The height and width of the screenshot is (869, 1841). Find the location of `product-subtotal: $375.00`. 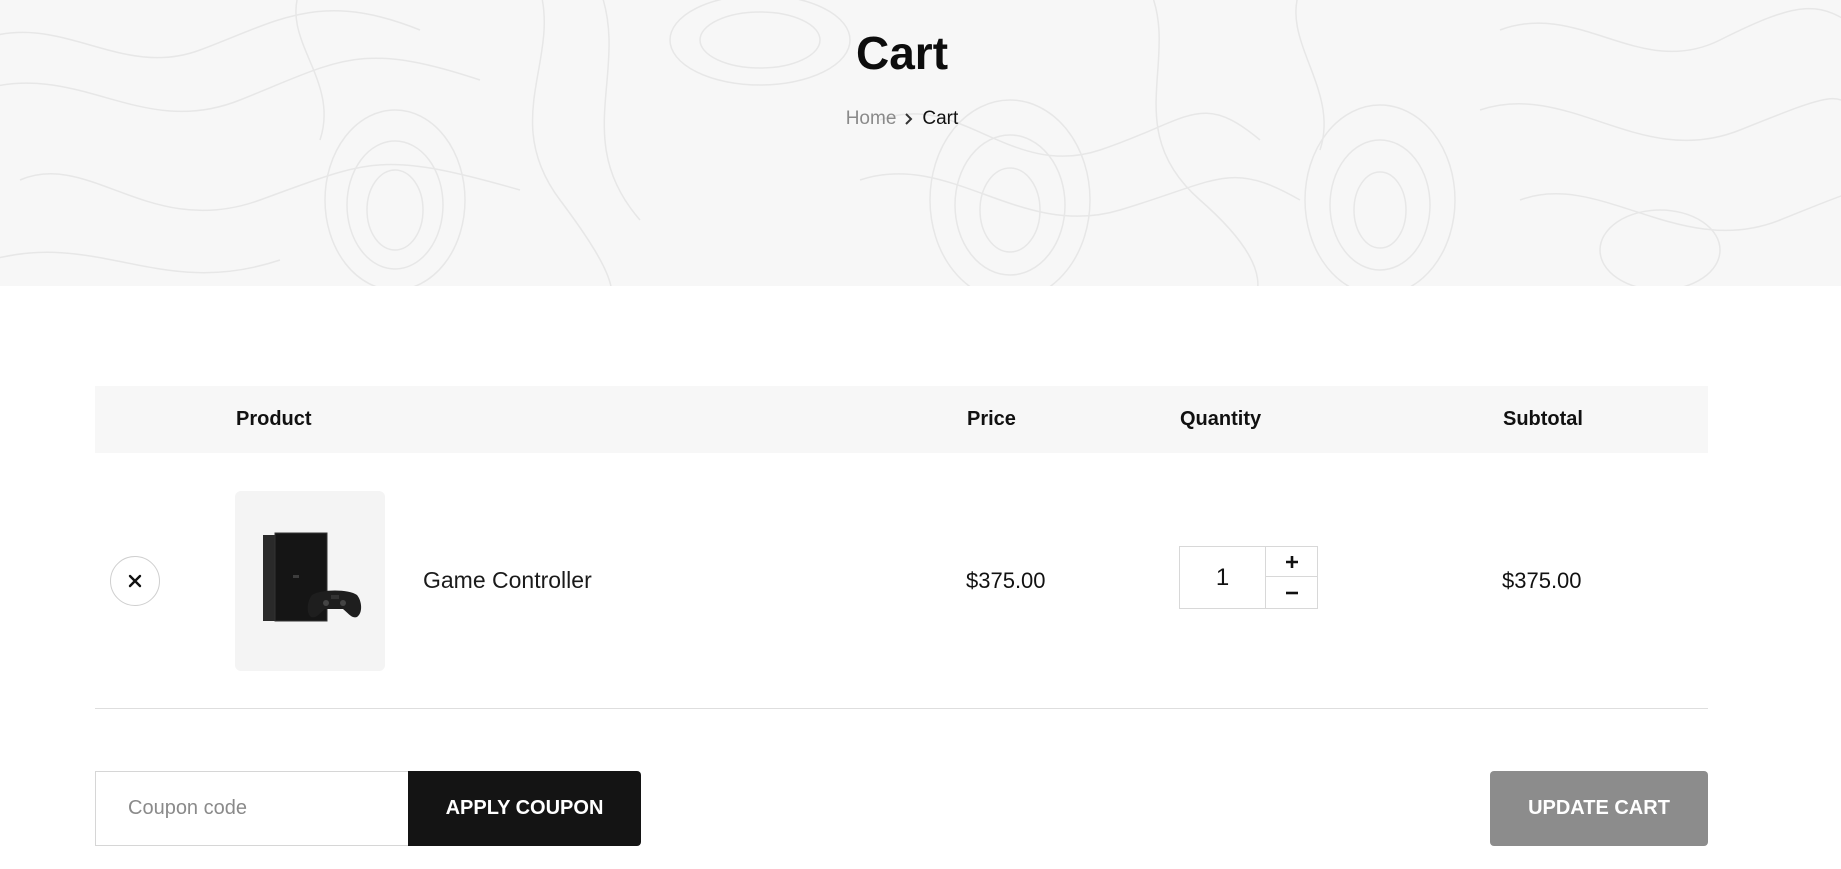

product-subtotal: $375.00 is located at coordinates (1542, 580).